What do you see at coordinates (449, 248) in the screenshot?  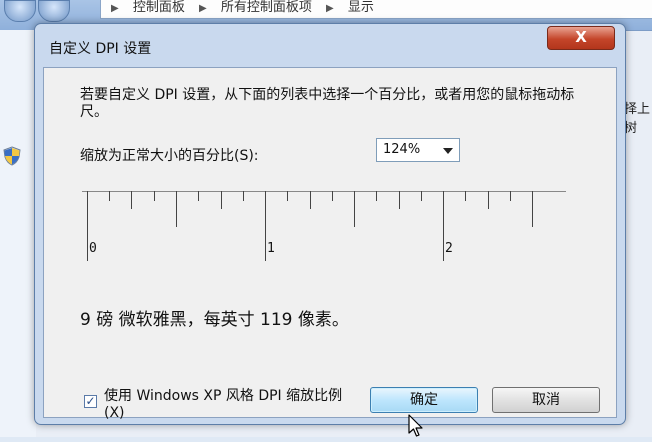 I see `ruler-label-2: 2` at bounding box center [449, 248].